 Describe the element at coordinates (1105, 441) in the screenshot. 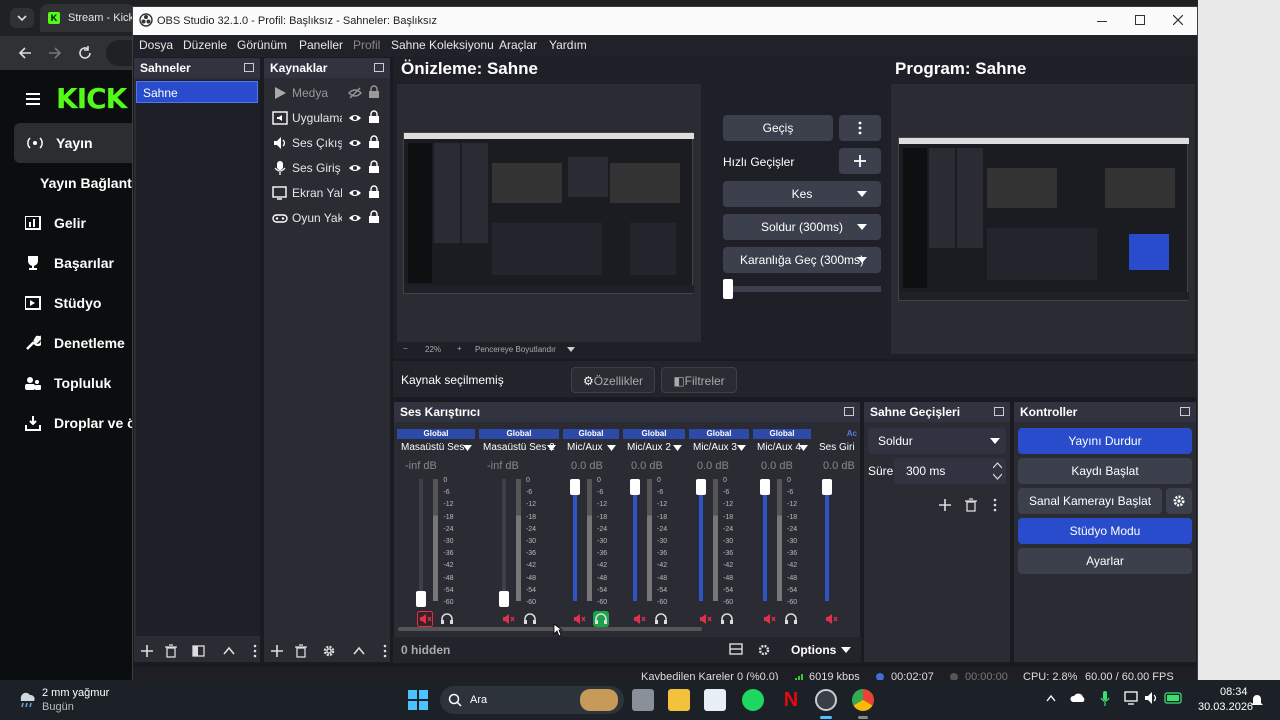

I see `stop-streaming-button: Yayını Durdur` at that location.